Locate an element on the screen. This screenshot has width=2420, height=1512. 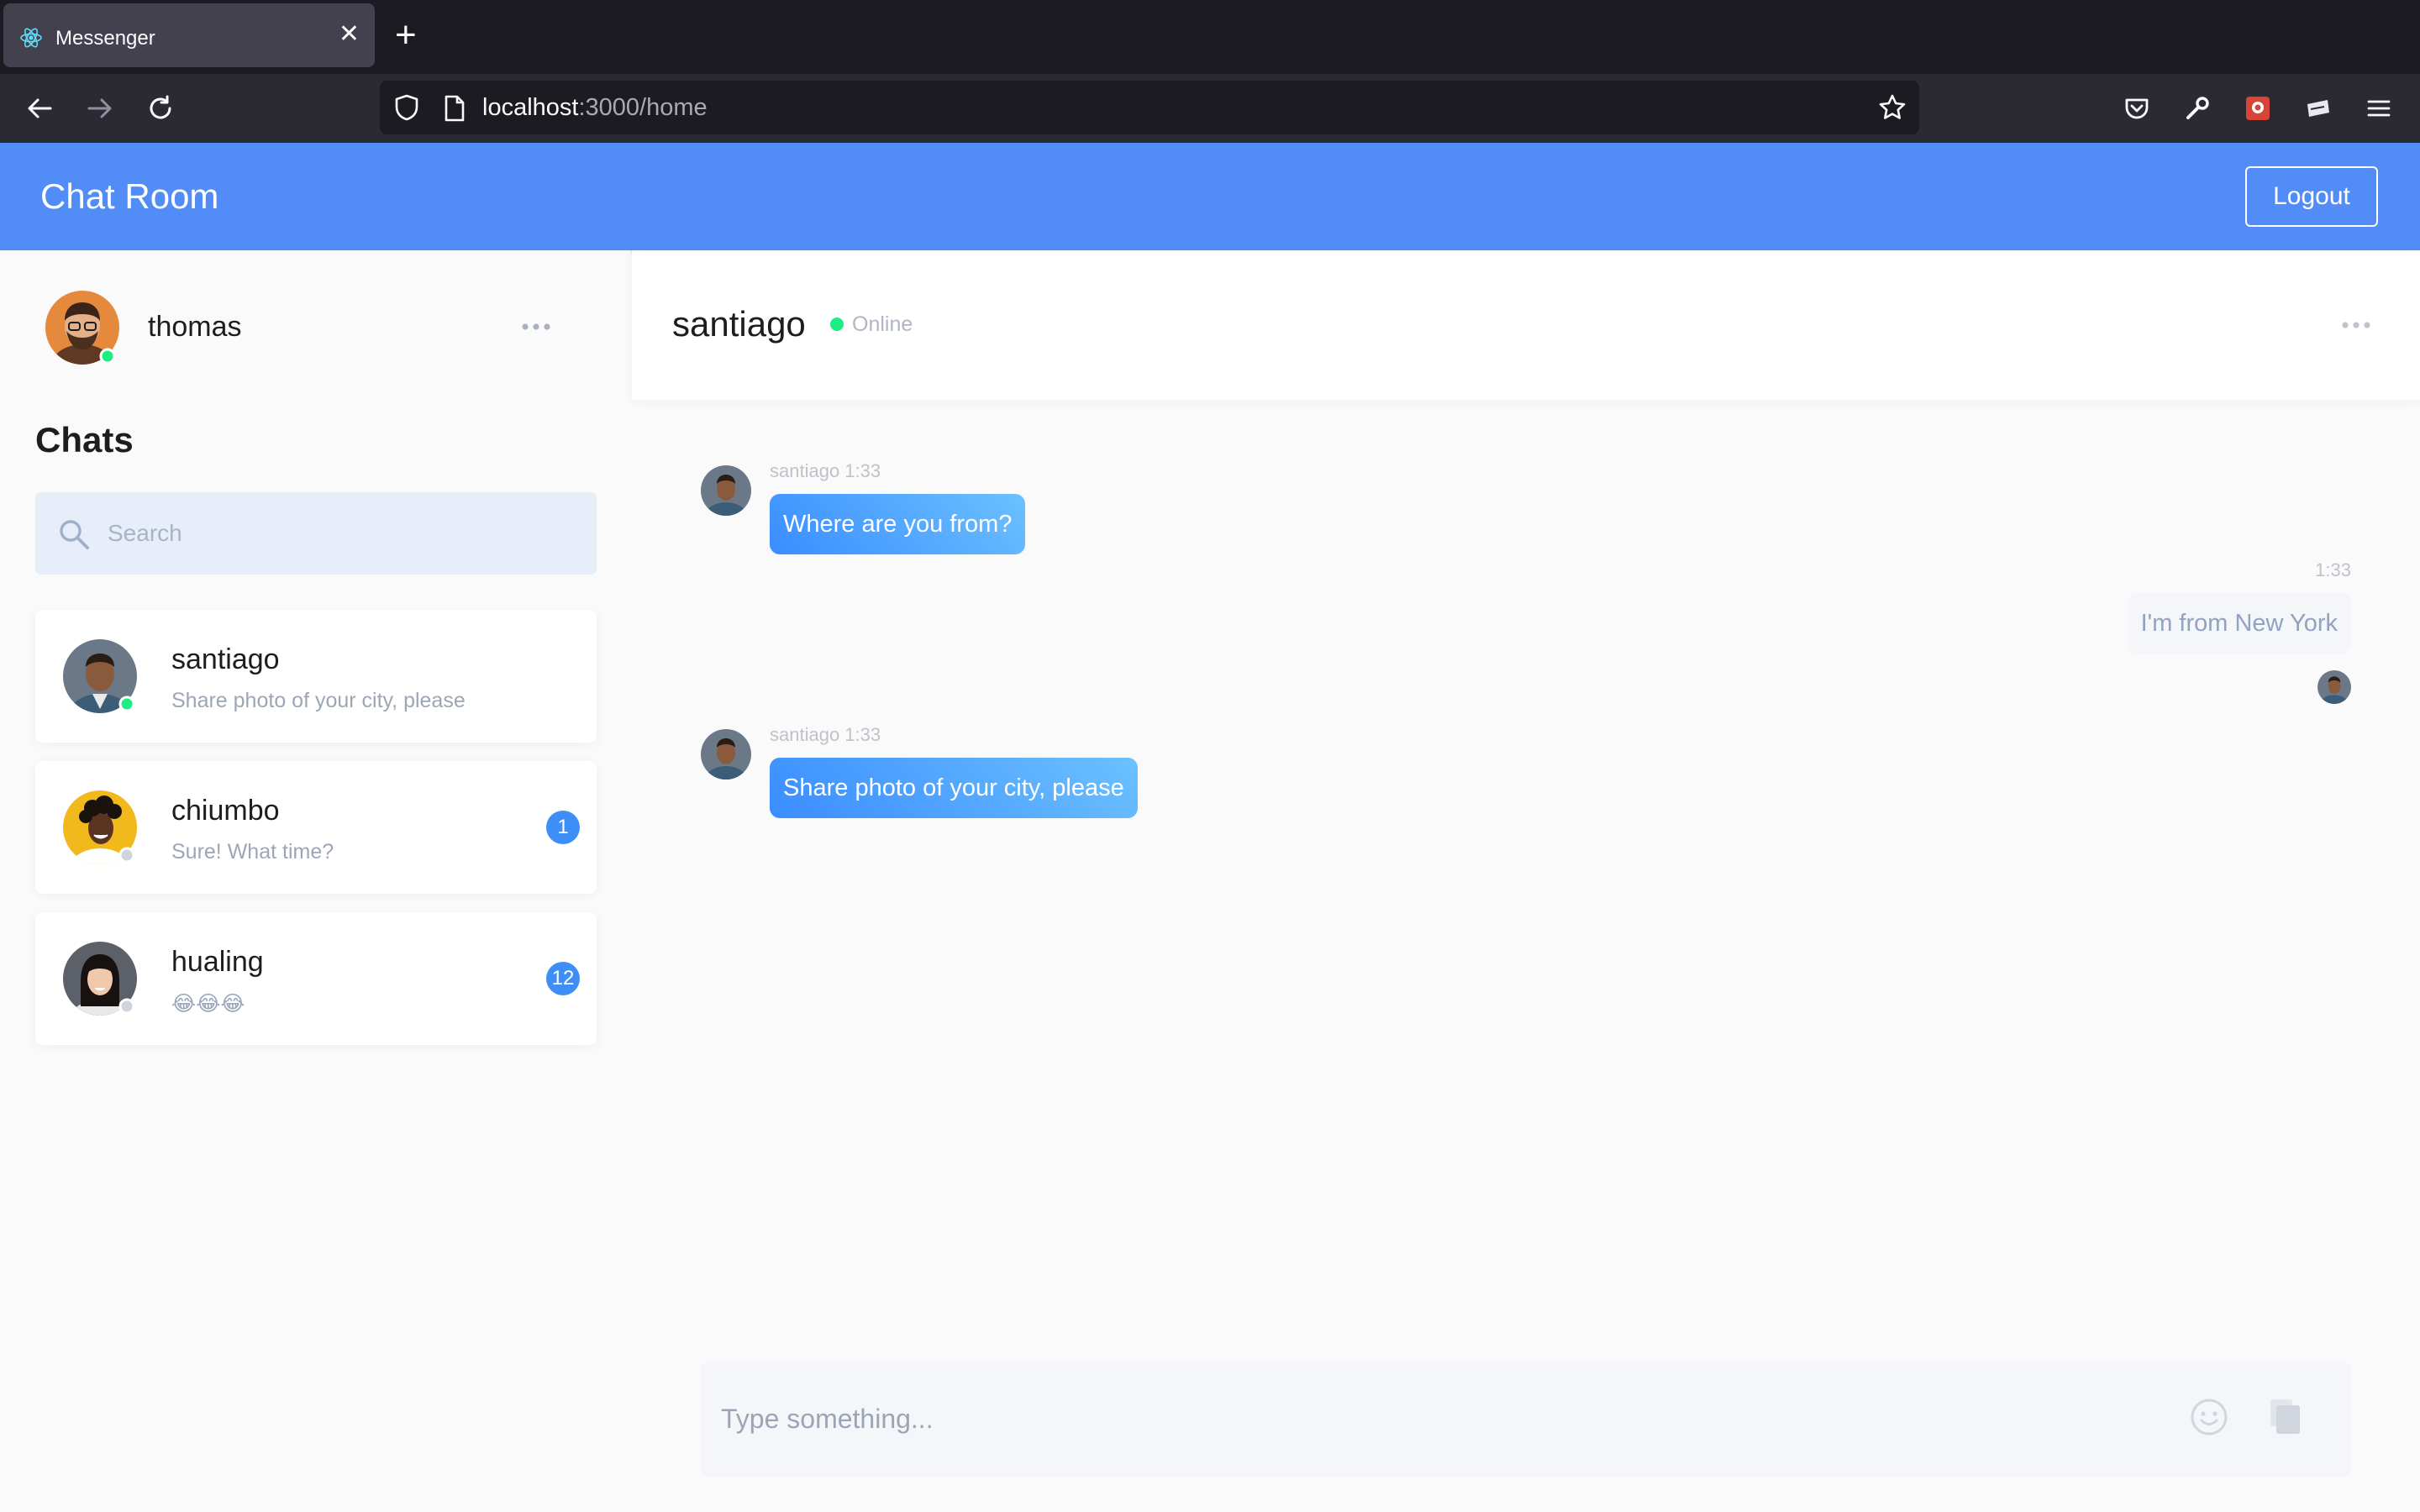
conversation-item-hualing: hualing 😂😂😂 12 is located at coordinates (316, 978).